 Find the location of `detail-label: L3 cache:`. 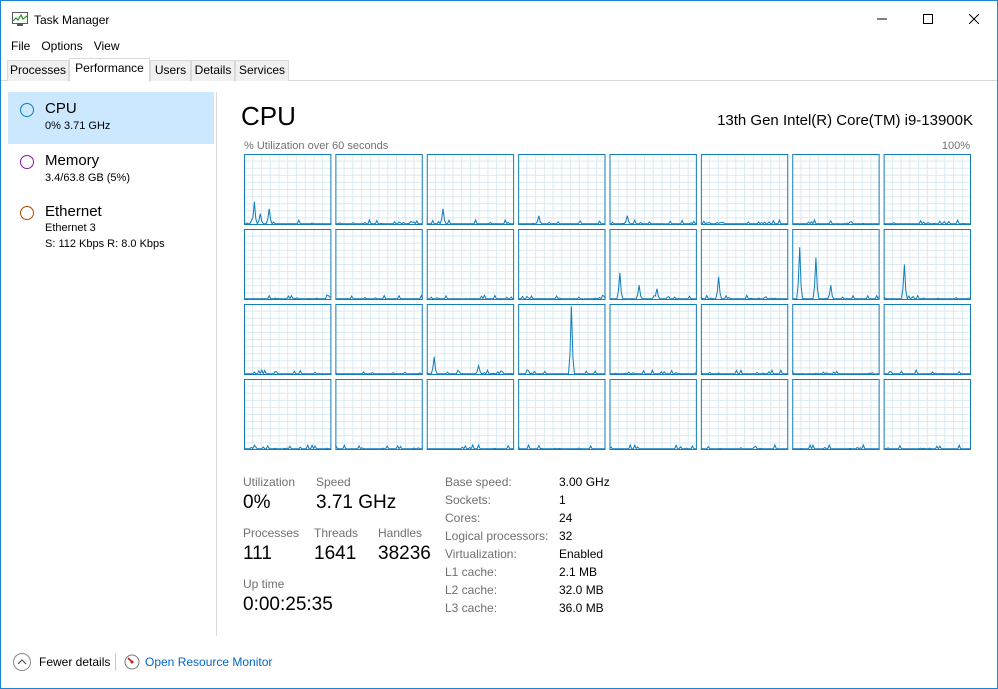

detail-label: L3 cache: is located at coordinates (471, 608).